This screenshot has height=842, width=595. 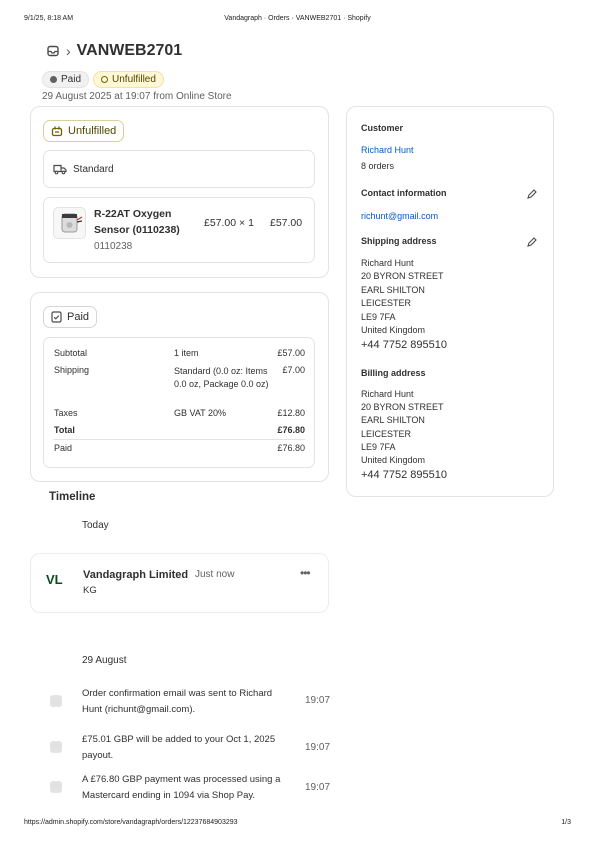 I want to click on payment-status-label: Paid, so click(x=71, y=79).